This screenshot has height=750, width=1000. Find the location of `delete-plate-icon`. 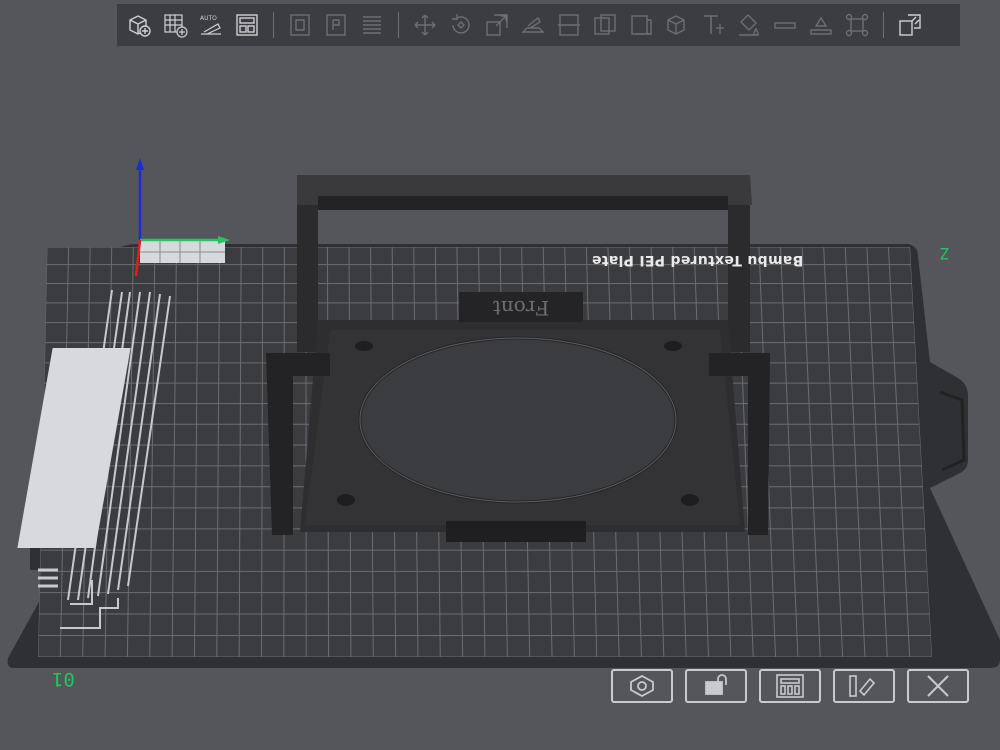

delete-plate-icon is located at coordinates (938, 686).